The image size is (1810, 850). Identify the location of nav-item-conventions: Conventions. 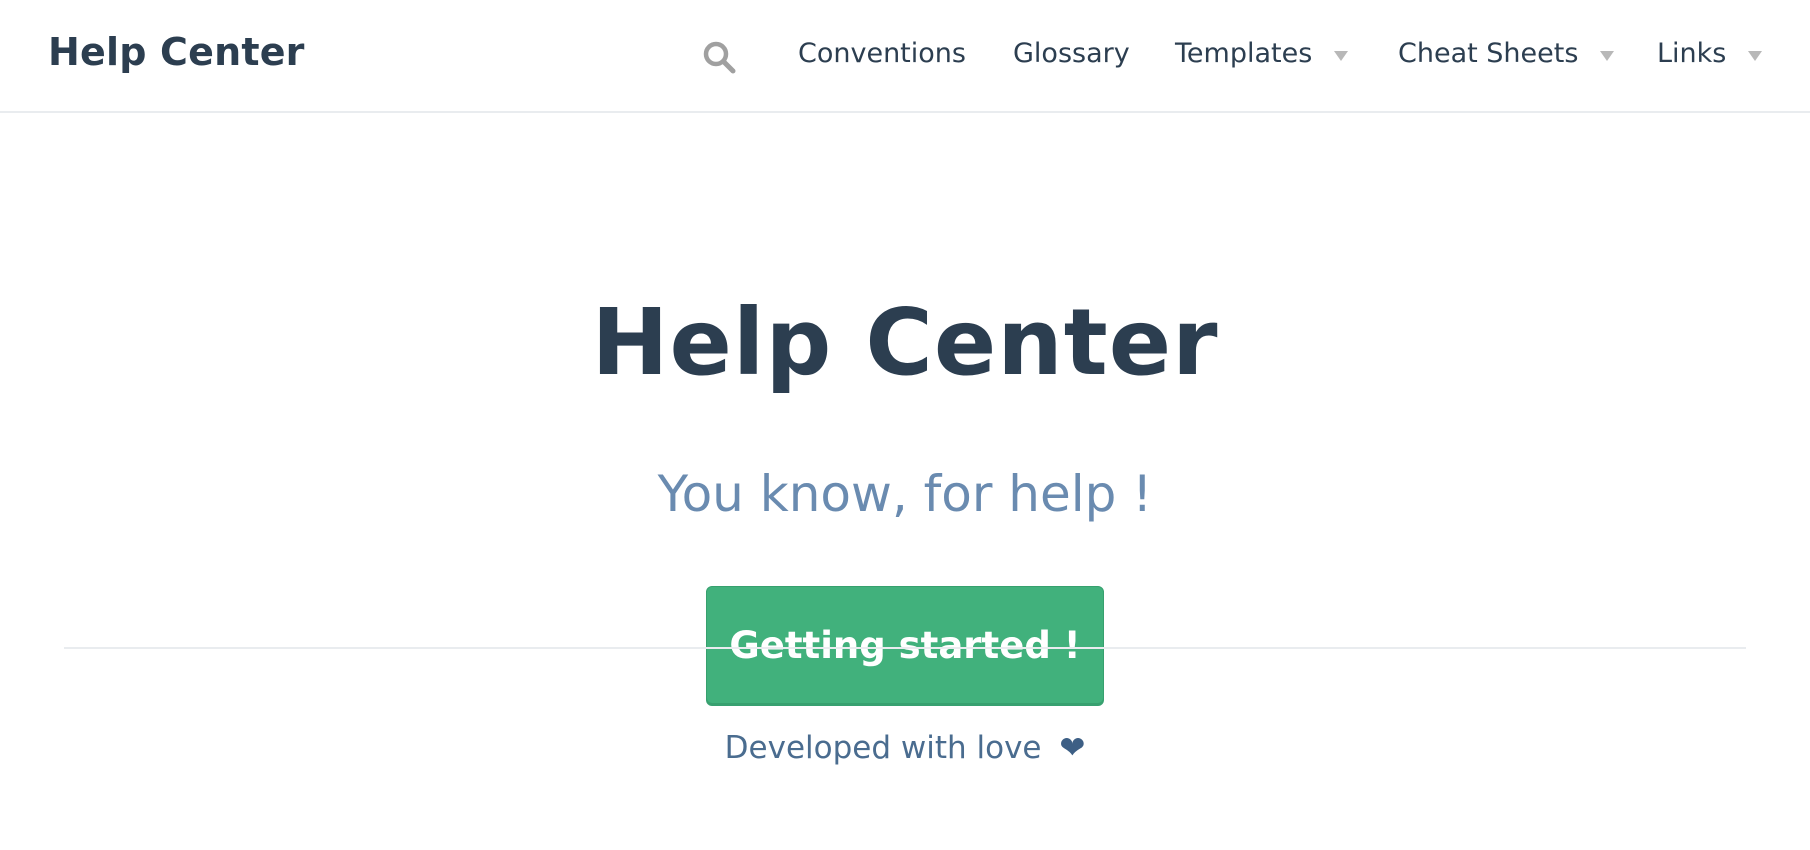
(882, 53).